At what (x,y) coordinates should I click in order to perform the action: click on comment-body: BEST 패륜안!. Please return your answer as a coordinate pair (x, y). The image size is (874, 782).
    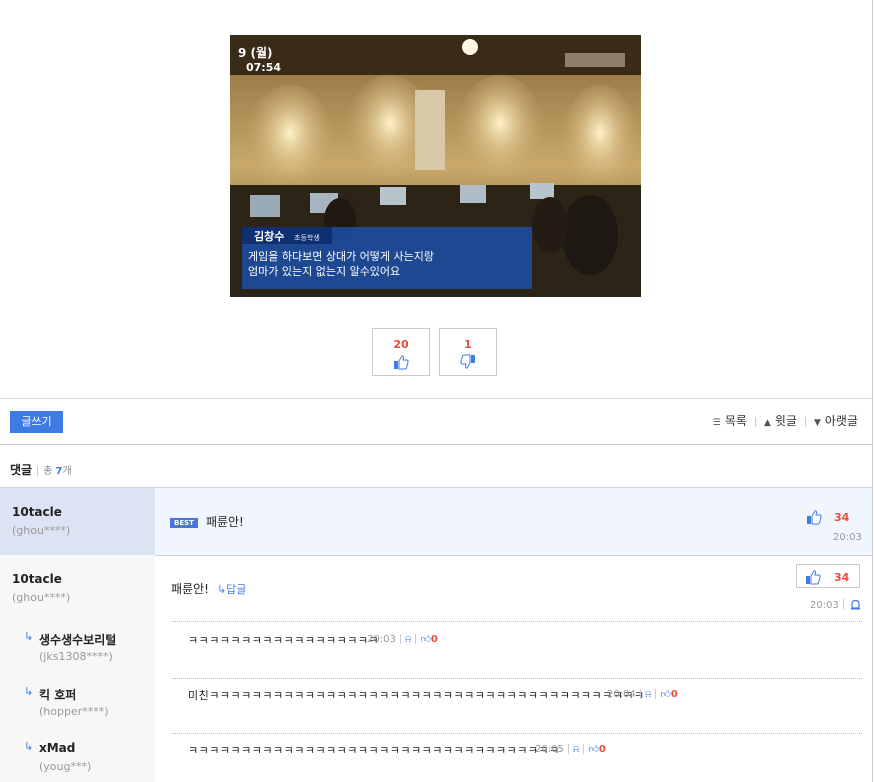
    Looking at the image, I should click on (207, 521).